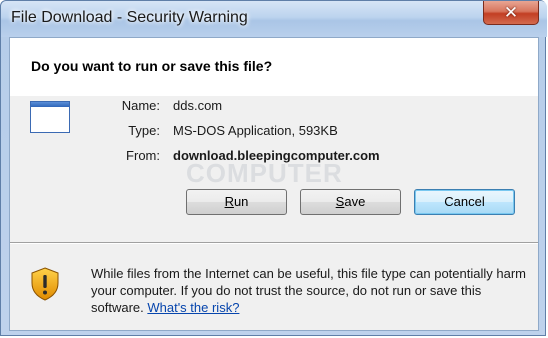  I want to click on window-title: File Download - Security Warning, so click(129, 17).